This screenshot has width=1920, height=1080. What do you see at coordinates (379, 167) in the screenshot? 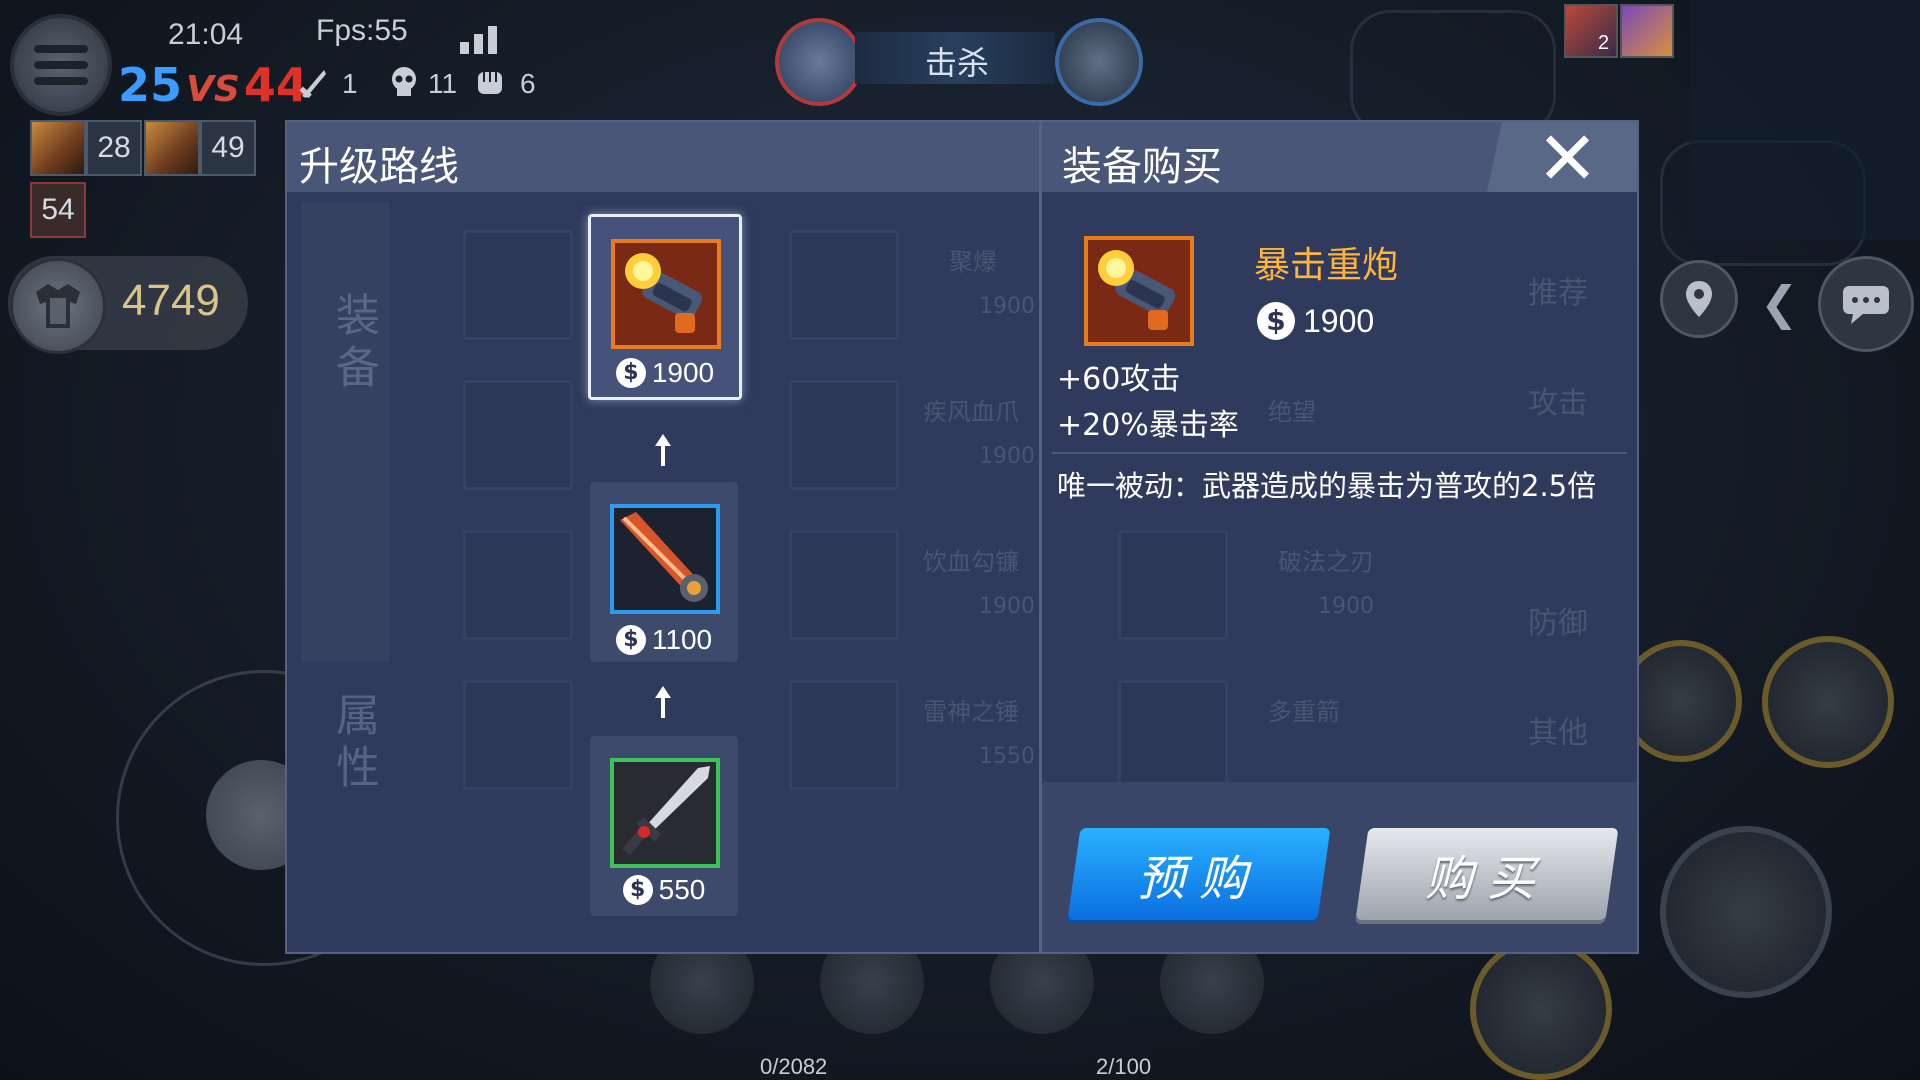
I see `upgrade-path-title: 升级路线` at bounding box center [379, 167].